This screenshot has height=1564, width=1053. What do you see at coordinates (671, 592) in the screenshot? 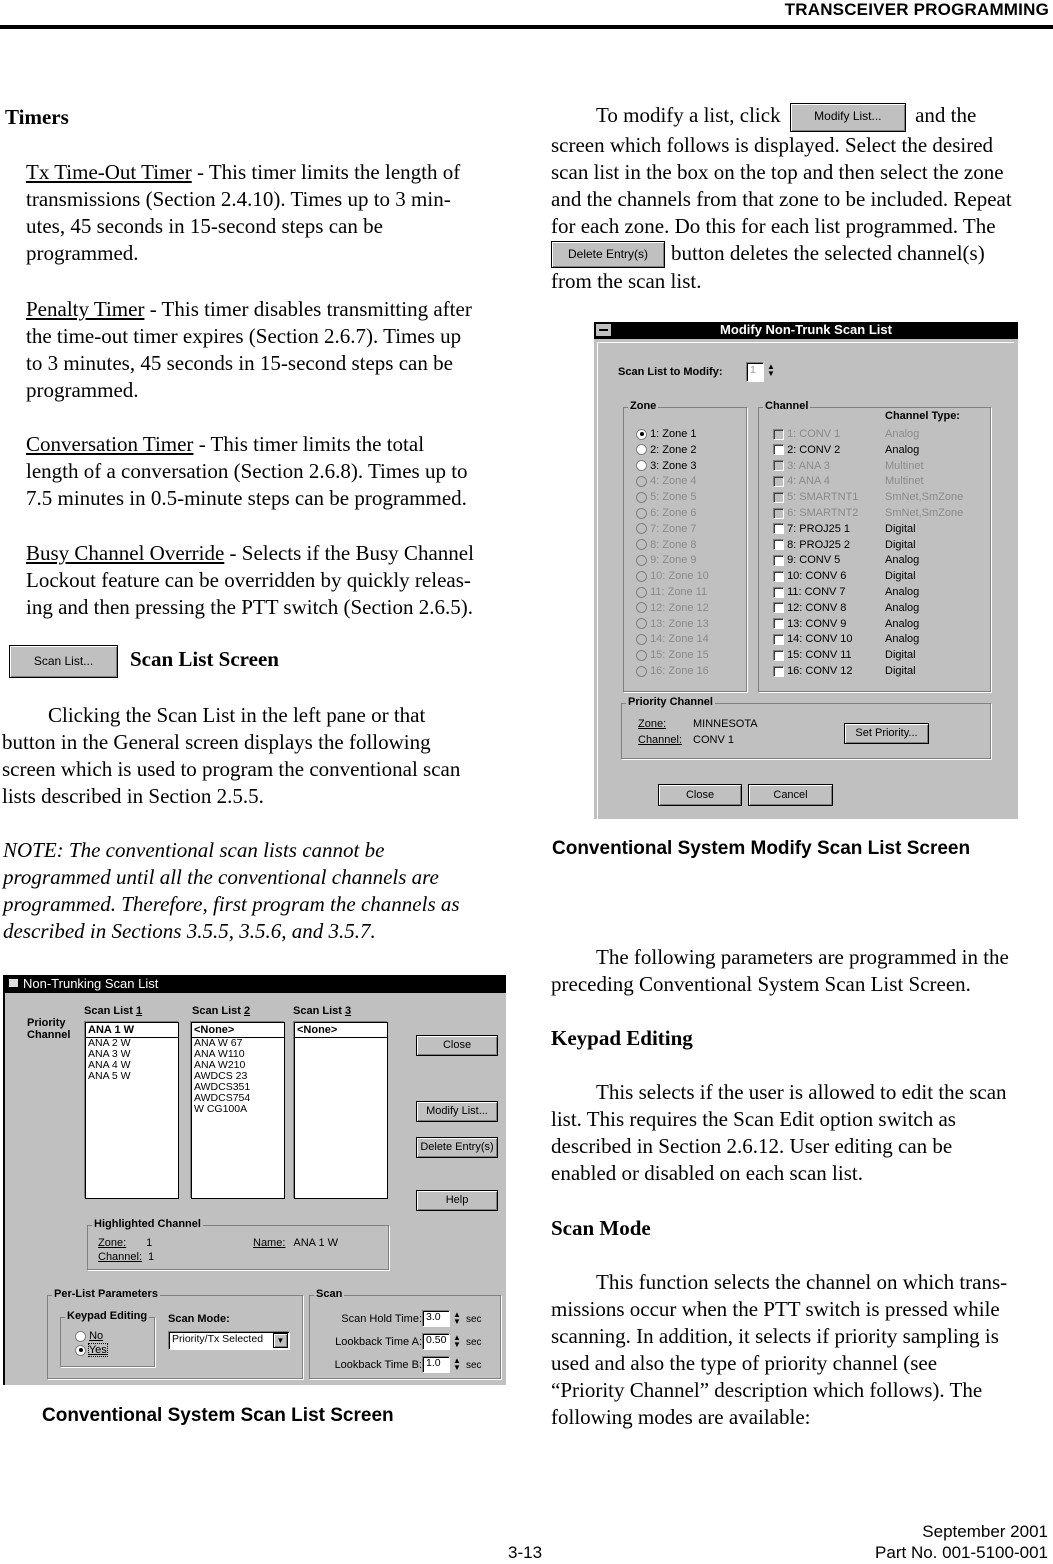
I see `zone-radio: 11: Zone 11` at bounding box center [671, 592].